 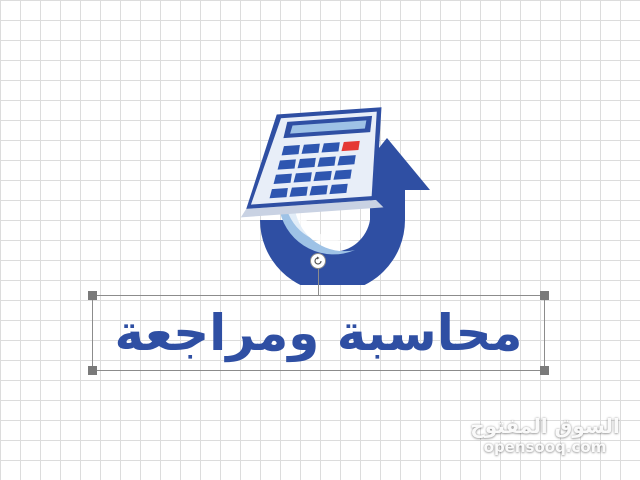 I want to click on rotate-handle-line, so click(x=318, y=281).